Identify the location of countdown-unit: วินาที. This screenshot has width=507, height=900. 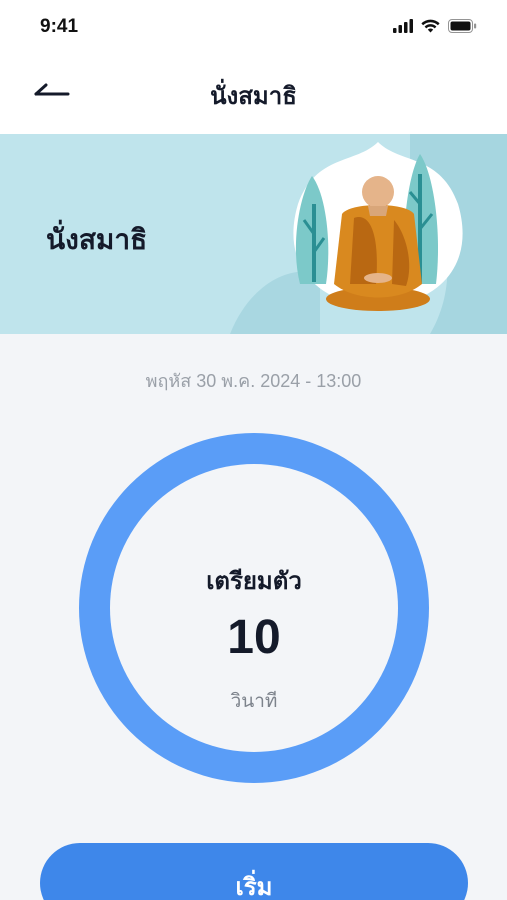
(254, 701).